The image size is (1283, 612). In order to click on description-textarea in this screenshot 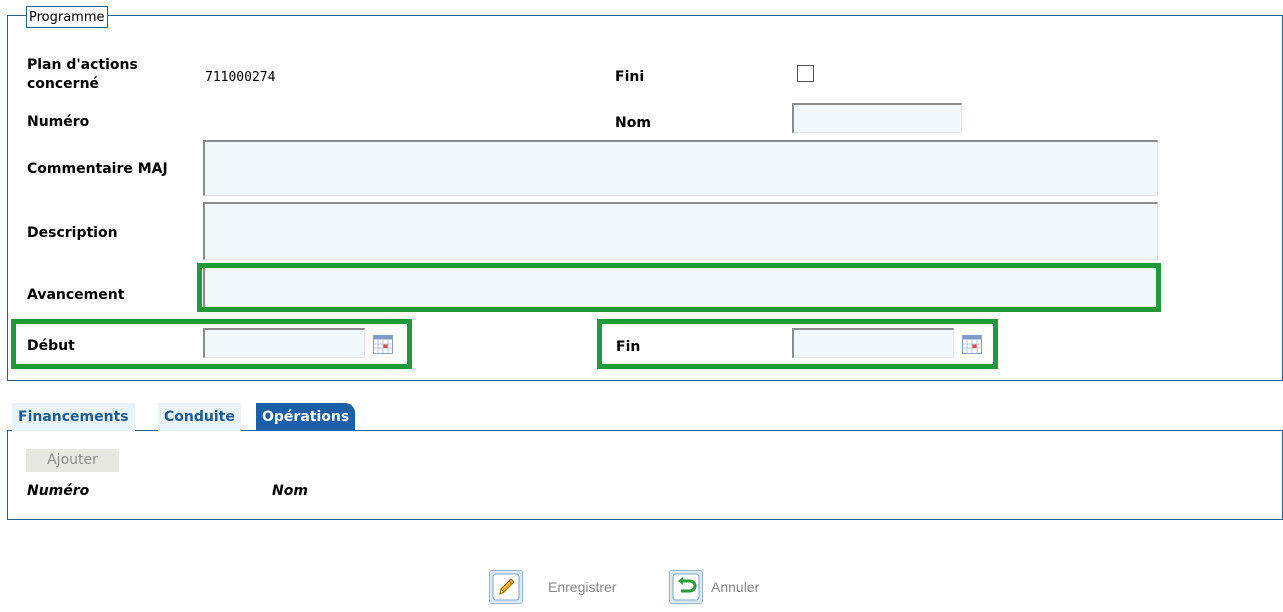, I will do `click(680, 231)`.